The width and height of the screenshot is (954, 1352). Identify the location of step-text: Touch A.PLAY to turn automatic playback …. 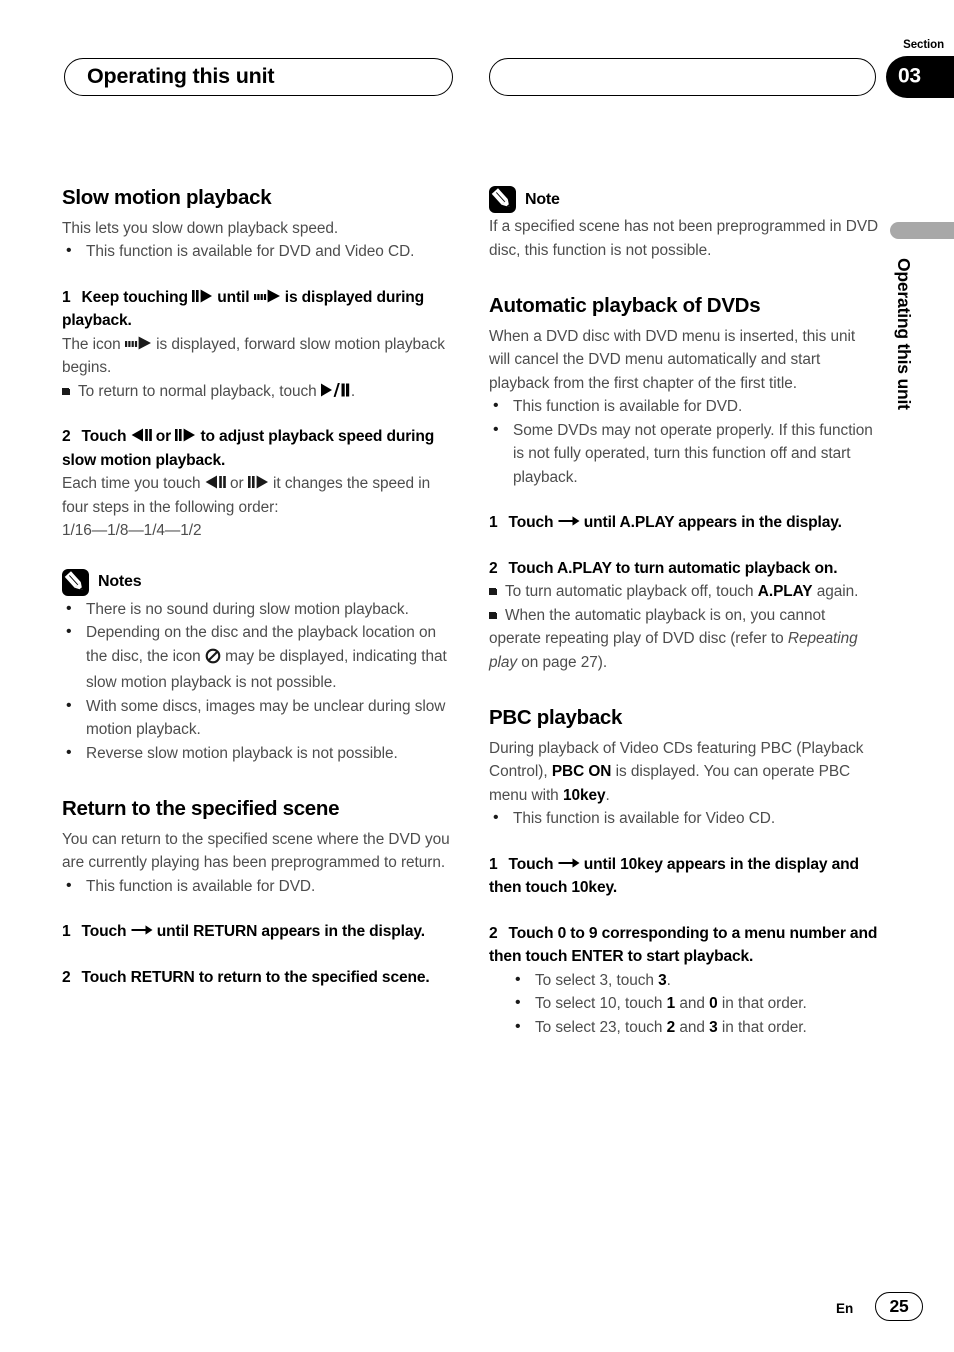
(673, 568).